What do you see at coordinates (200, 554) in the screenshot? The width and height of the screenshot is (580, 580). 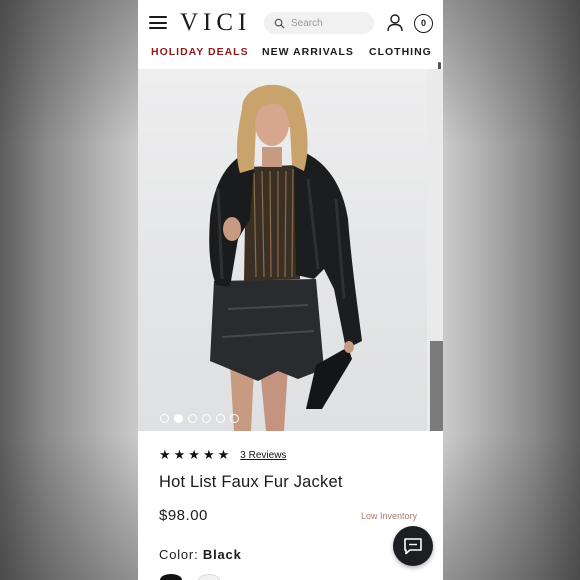 I see `color-selector-label: Color: Black` at bounding box center [200, 554].